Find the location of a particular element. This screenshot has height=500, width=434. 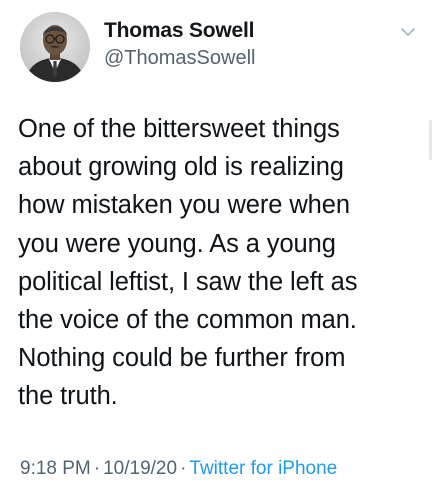

user-avatar-icon is located at coordinates (55, 47).